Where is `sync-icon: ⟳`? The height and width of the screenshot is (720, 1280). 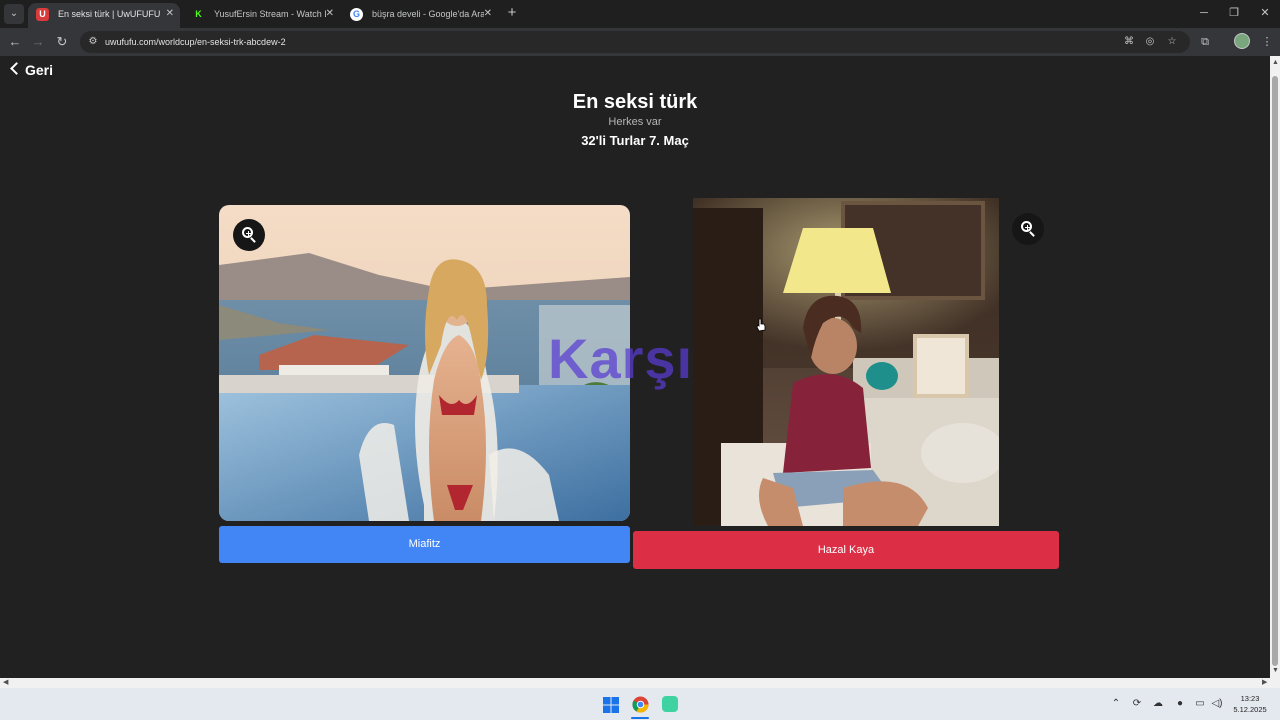
sync-icon: ⟳ is located at coordinates (1137, 704).